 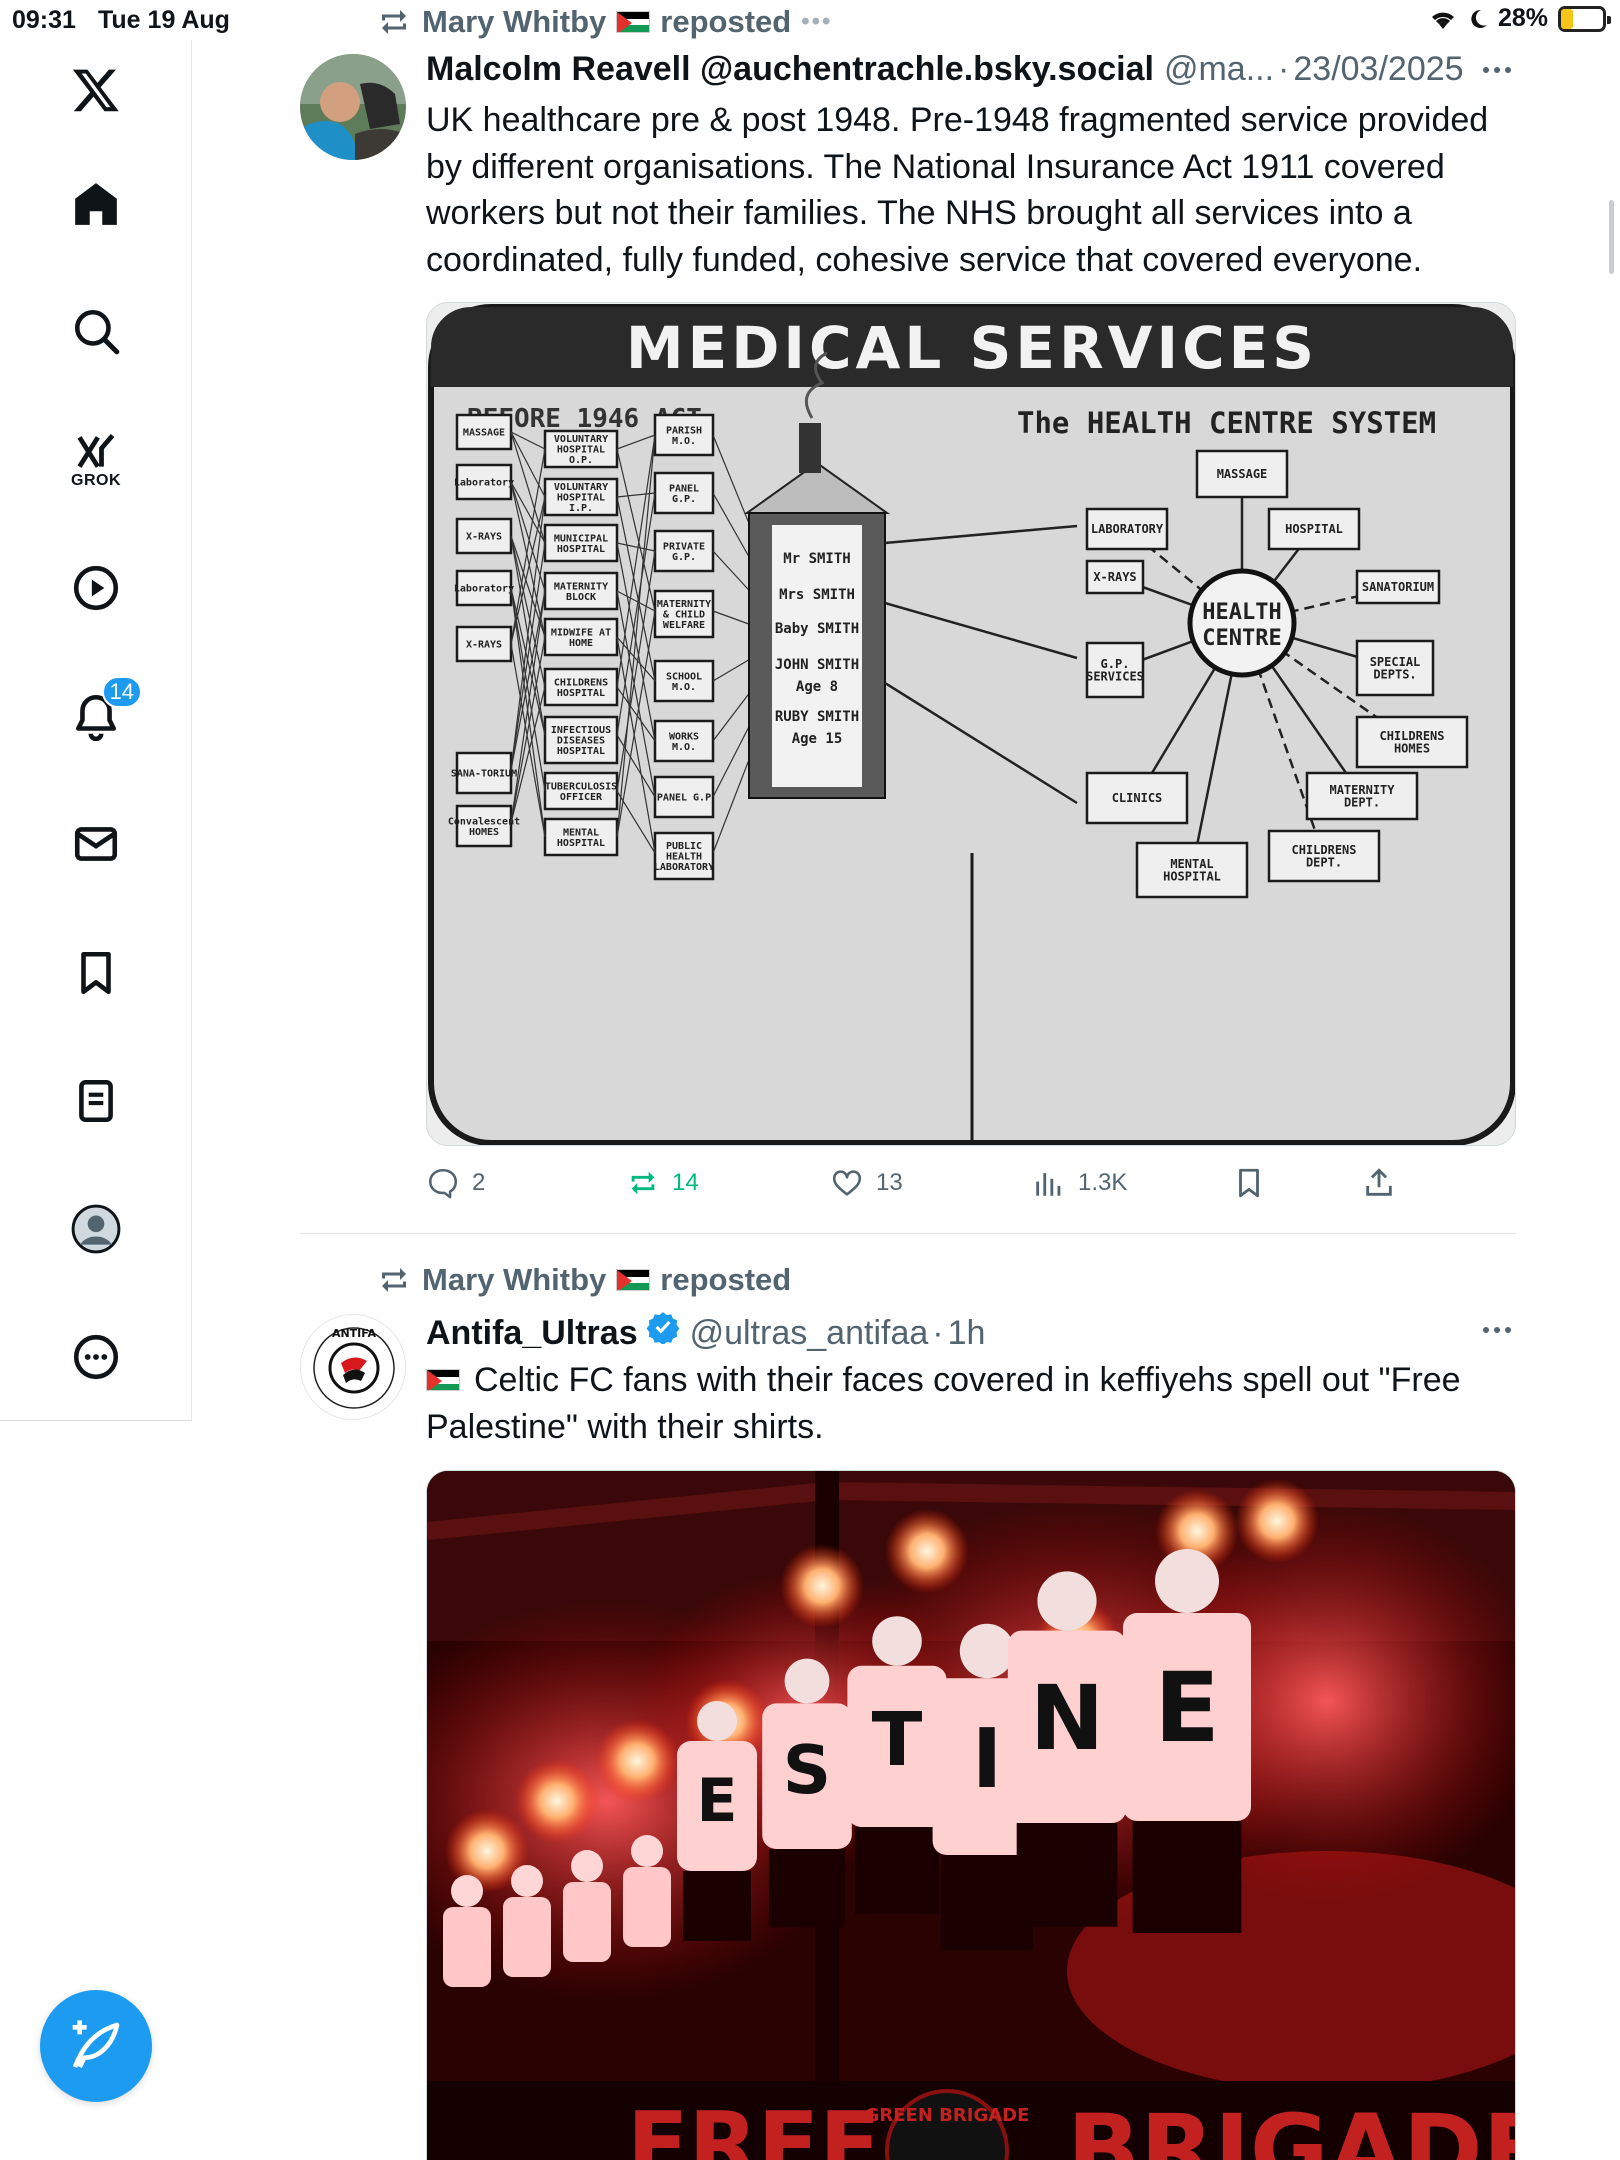 I want to click on like-count: 13, so click(x=889, y=1182).